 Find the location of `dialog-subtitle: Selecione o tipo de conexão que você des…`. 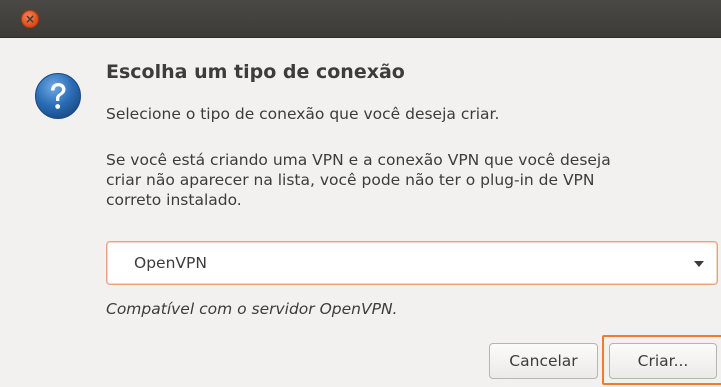

dialog-subtitle: Selecione o tipo de conexão que você des… is located at coordinates (303, 114).